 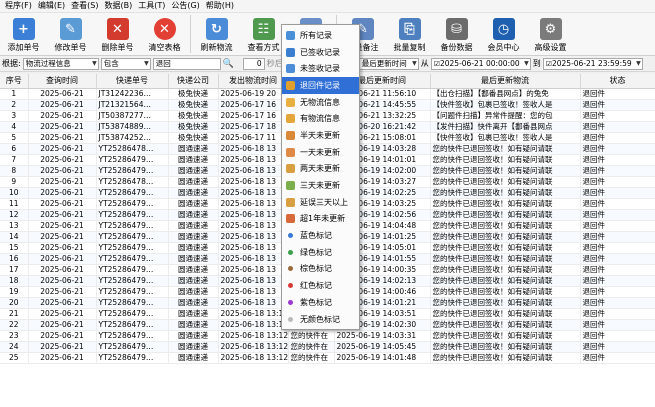 What do you see at coordinates (60, 63) in the screenshot?
I see `filter-field-select: 物流过程信息 ▼` at bounding box center [60, 63].